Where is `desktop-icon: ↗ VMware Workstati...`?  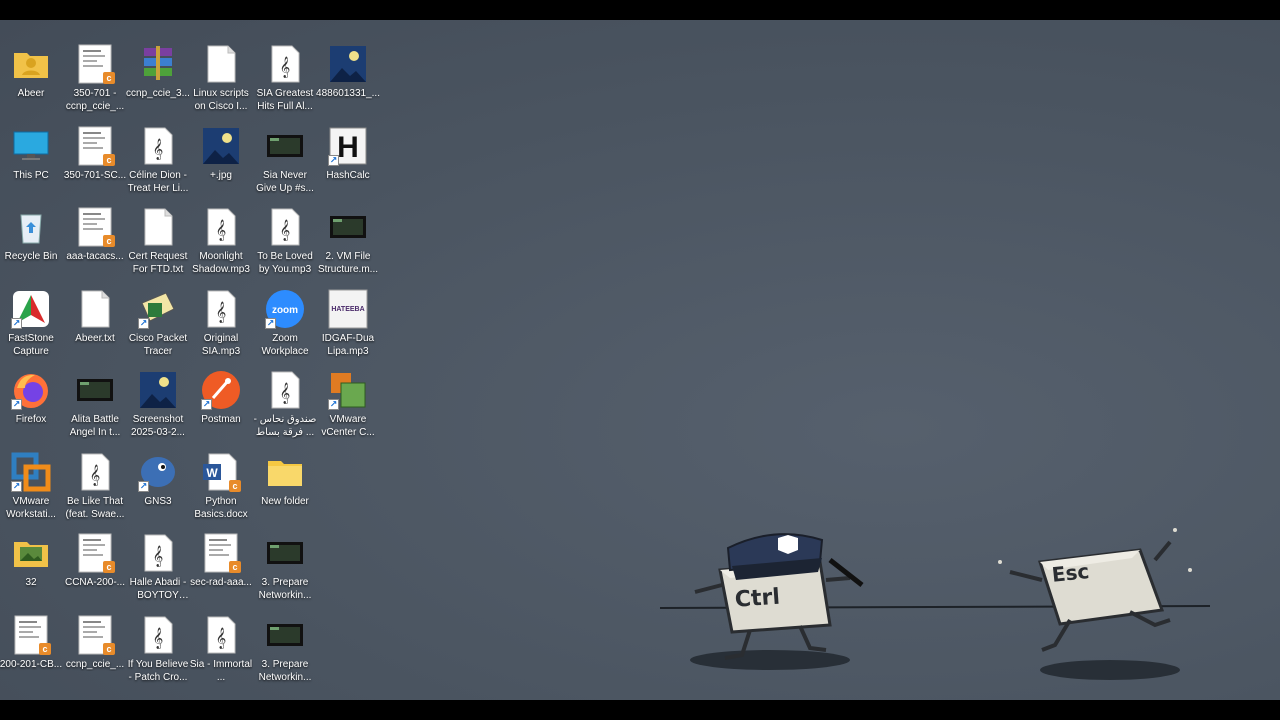 desktop-icon: ↗ VMware Workstati... is located at coordinates (31, 491).